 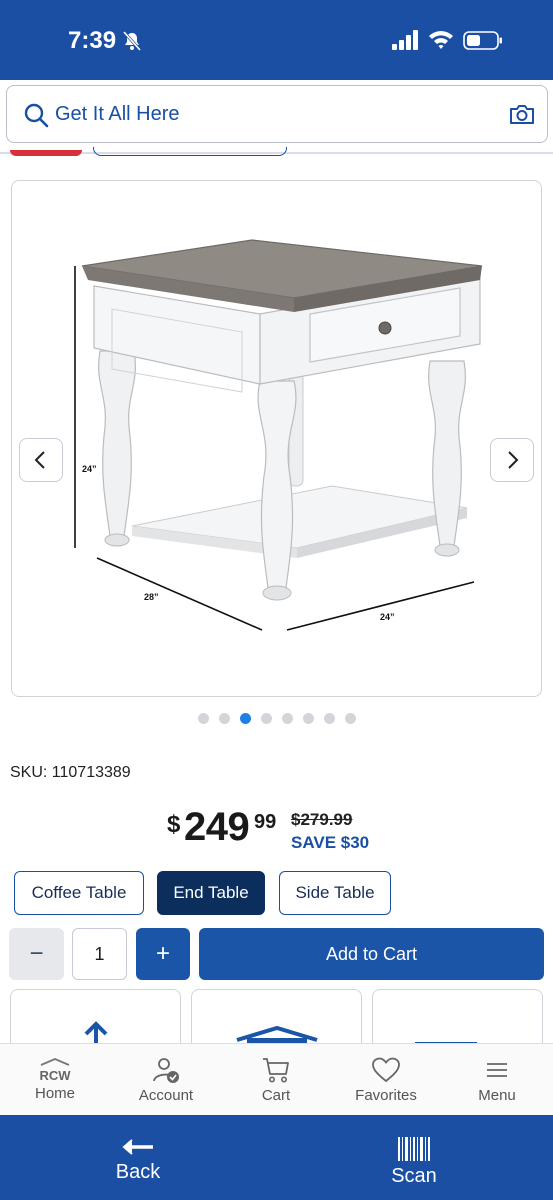 I want to click on quantity-input: 1, so click(x=99, y=954).